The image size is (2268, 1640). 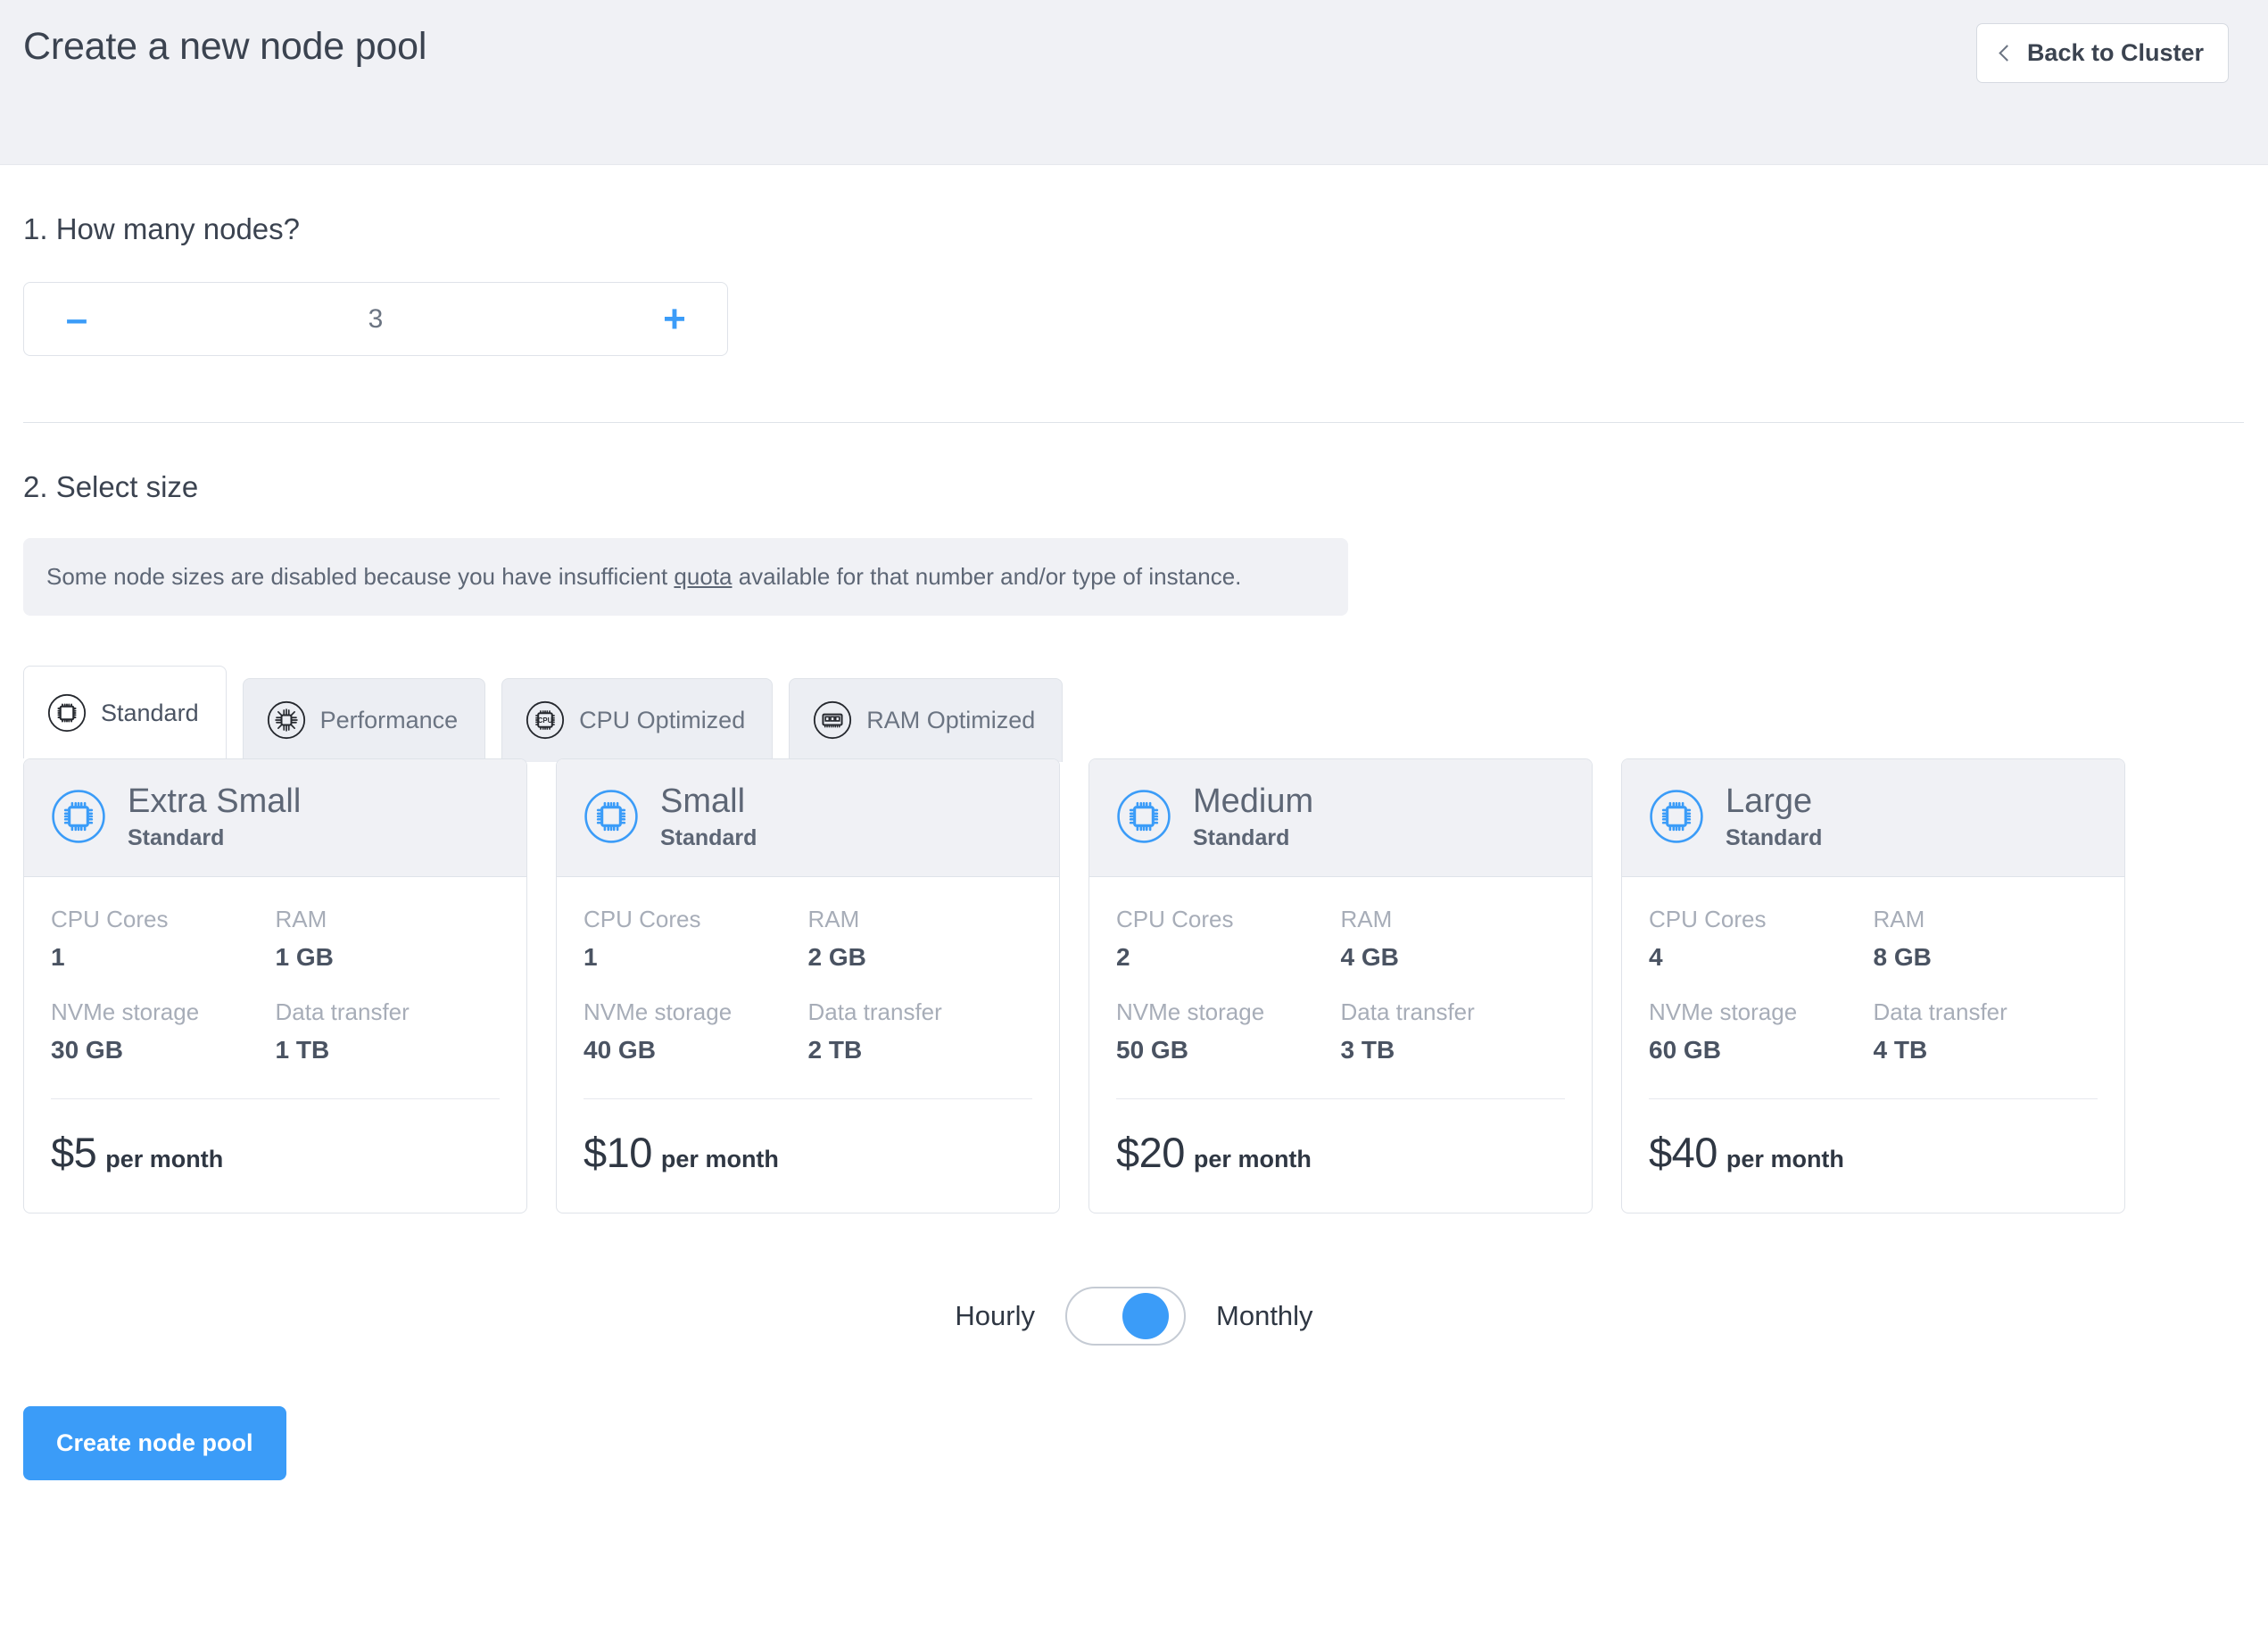 I want to click on tab-standard: Standard, so click(x=125, y=713).